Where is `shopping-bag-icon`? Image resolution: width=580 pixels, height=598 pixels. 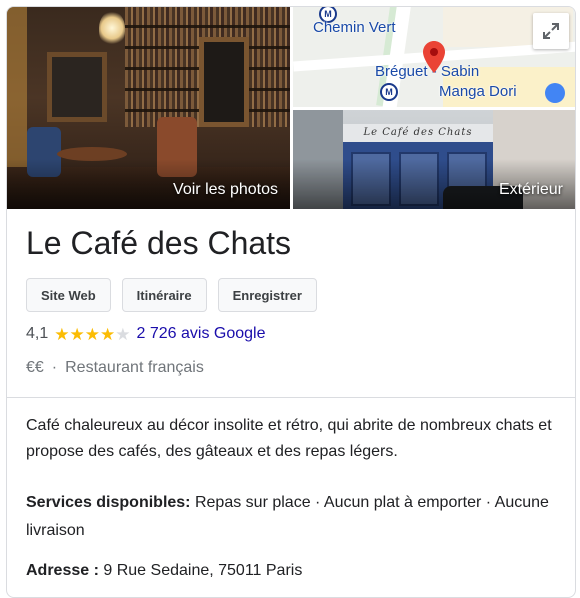 shopping-bag-icon is located at coordinates (555, 93).